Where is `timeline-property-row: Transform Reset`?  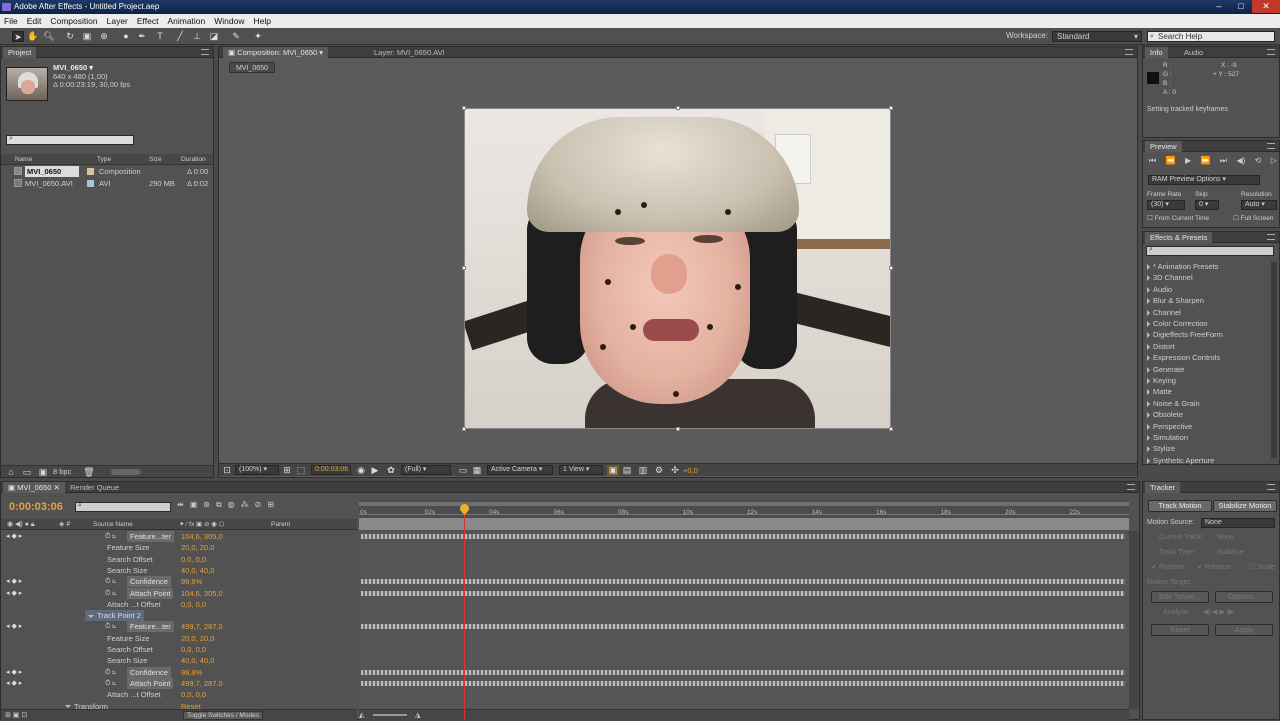
timeline-property-row: Transform Reset is located at coordinates (179, 705).